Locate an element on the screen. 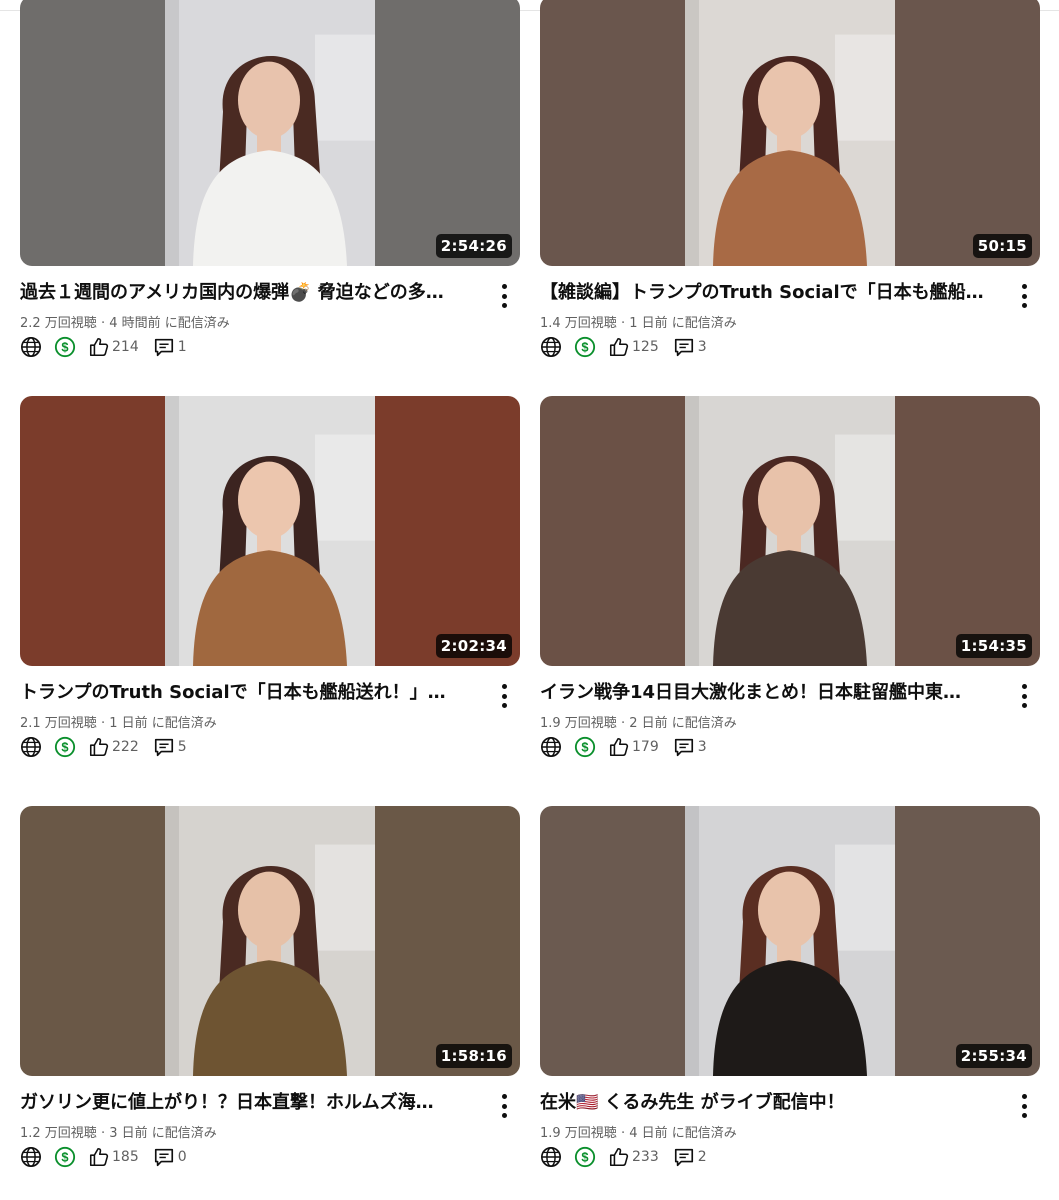  likes-count: 179 is located at coordinates (645, 747).